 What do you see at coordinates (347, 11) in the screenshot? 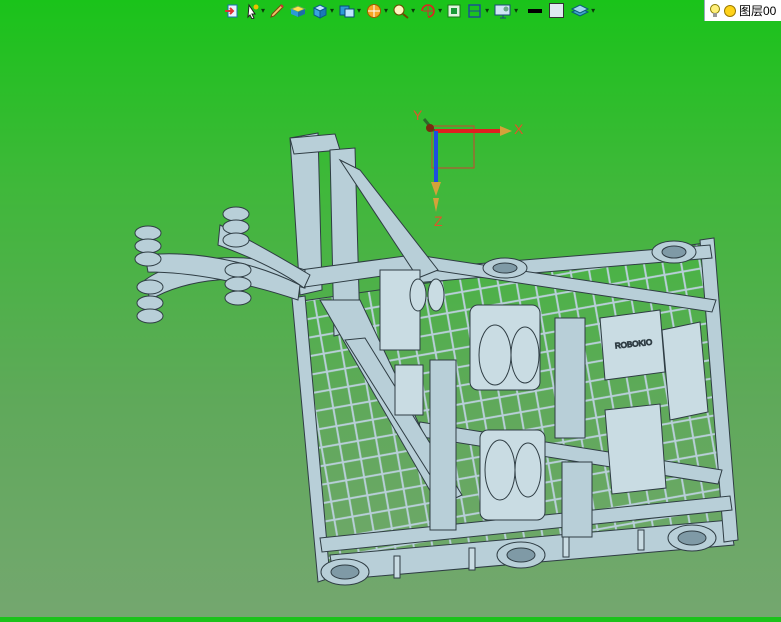
I see `shell-feature-icon` at bounding box center [347, 11].